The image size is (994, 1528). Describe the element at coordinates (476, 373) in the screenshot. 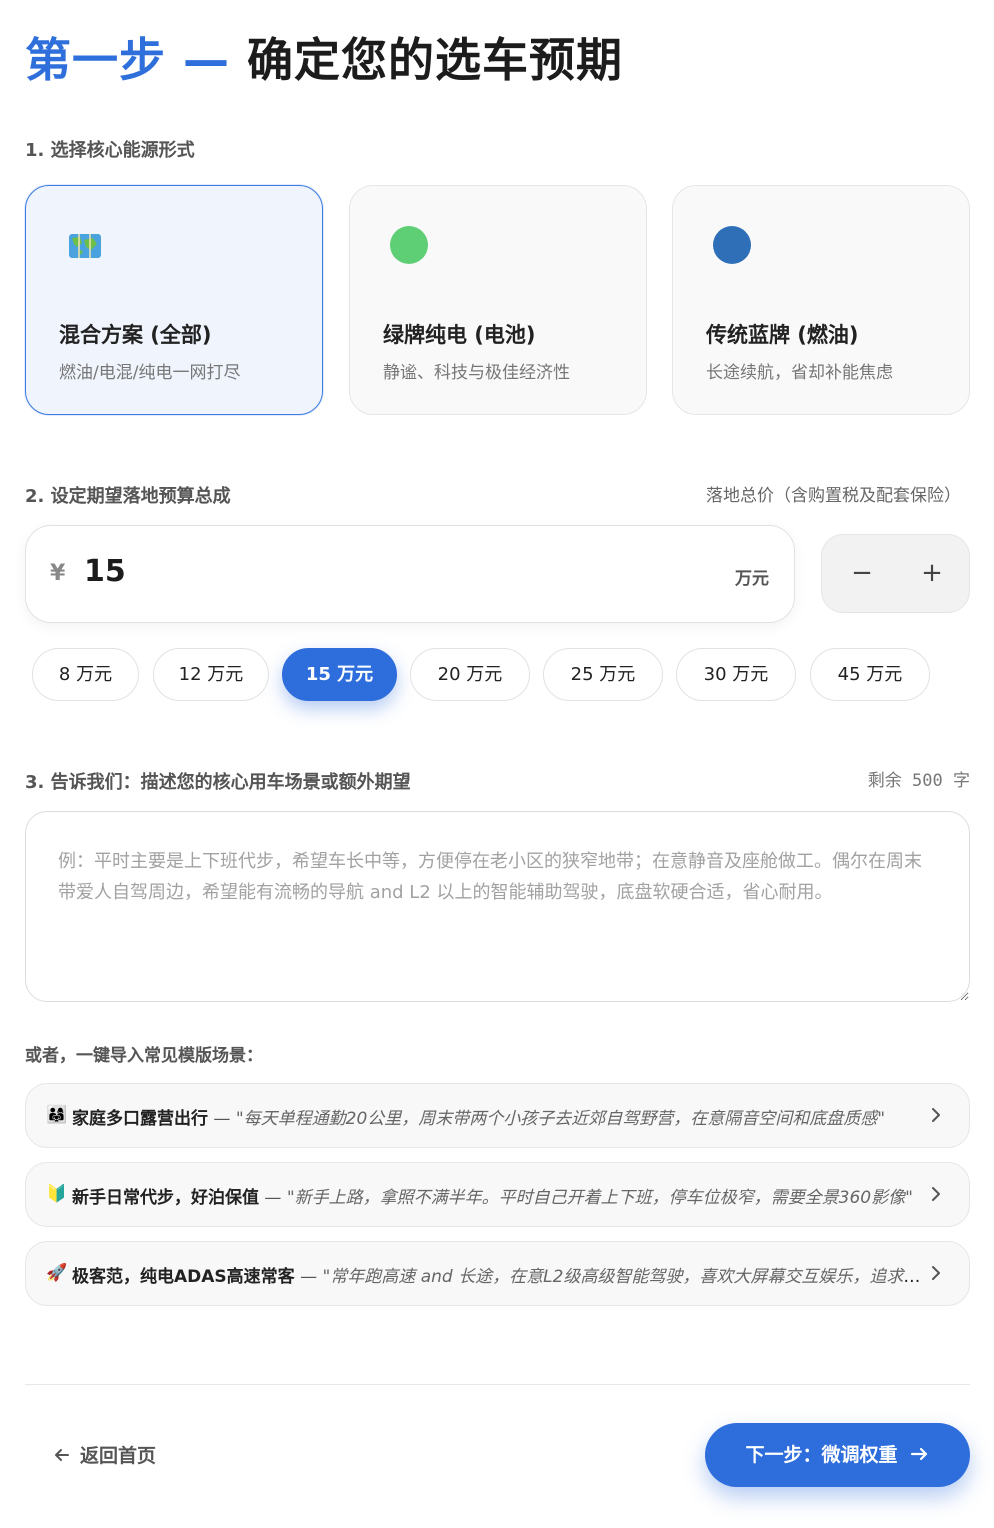

I see `energy-option-subtitle: 静谧、科技与极佳经济性` at that location.